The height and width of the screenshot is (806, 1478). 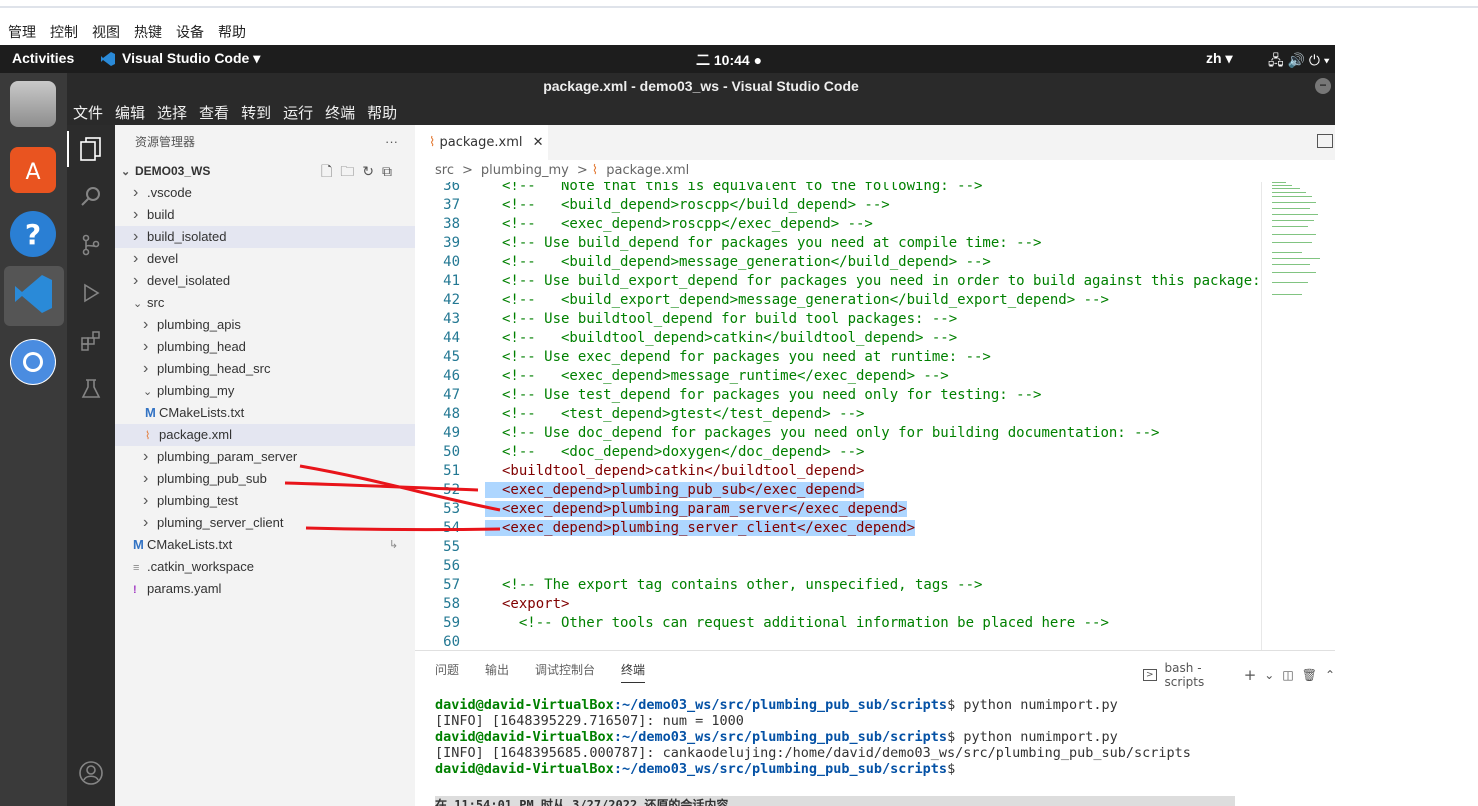 I want to click on system-tray: 🖧 🔊 ⏻ ▾, so click(x=1299, y=62).